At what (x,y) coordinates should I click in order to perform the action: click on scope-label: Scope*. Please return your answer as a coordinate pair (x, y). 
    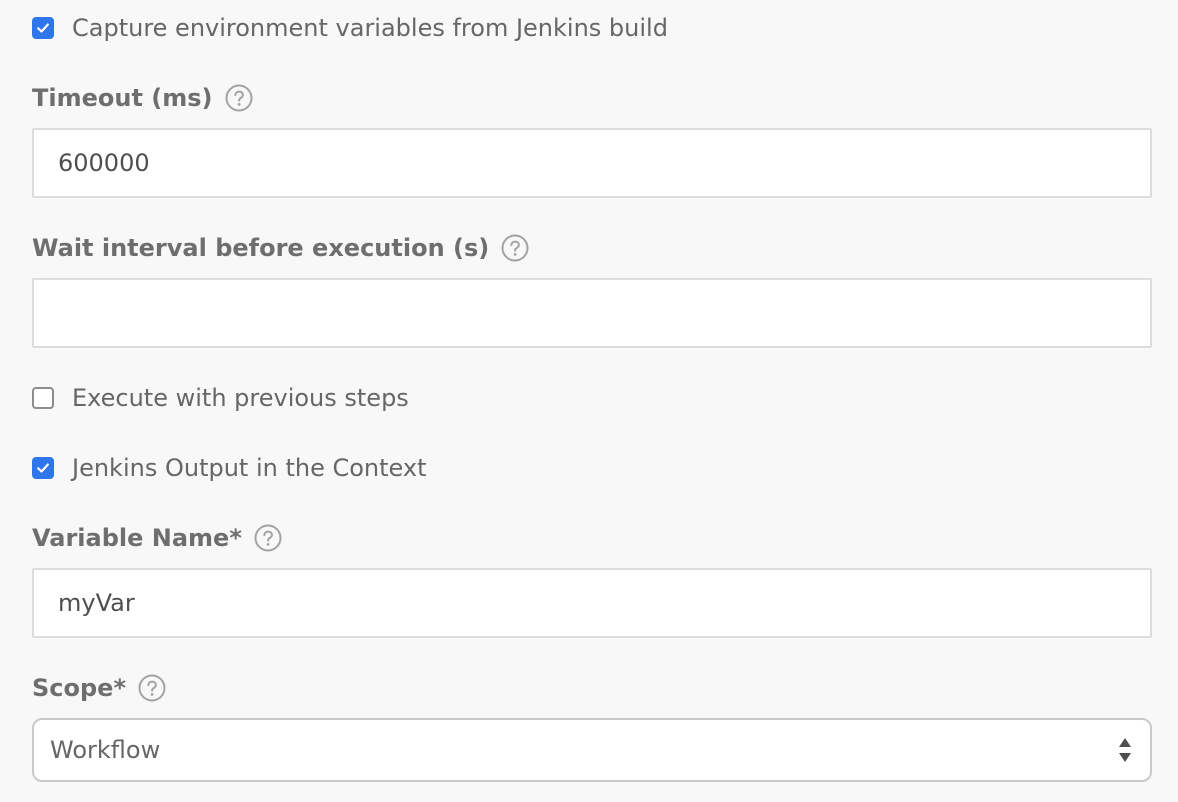
    Looking at the image, I should click on (79, 688).